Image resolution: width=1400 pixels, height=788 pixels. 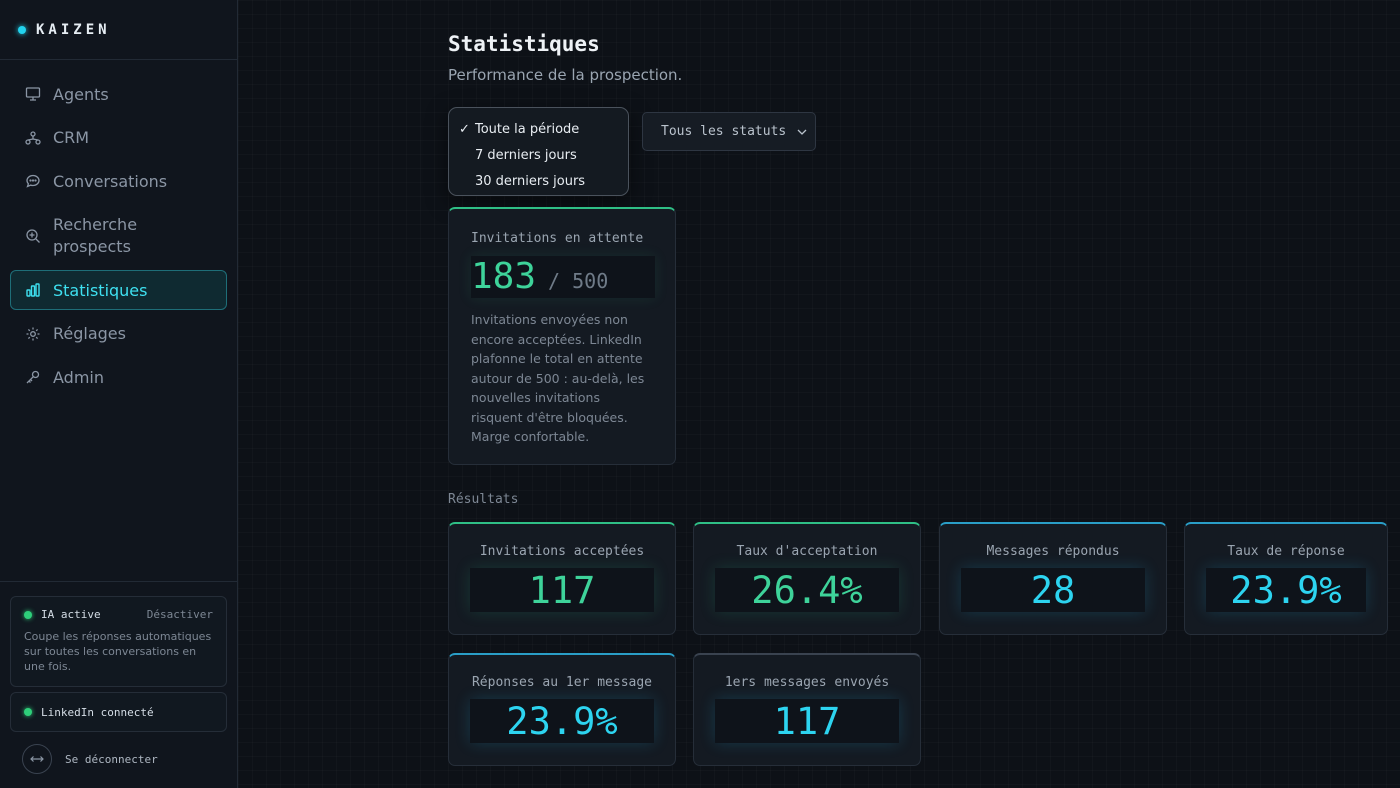 I want to click on pending-value-box: 183 / 500, so click(x=563, y=277).